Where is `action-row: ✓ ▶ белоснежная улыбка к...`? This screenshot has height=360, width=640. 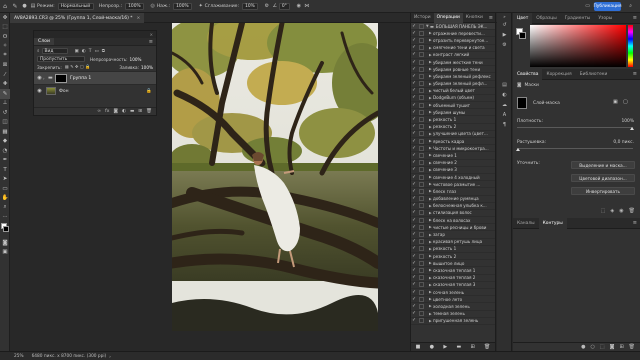
action-row: ✓ ▶ белоснежная улыбка к... is located at coordinates (453, 206).